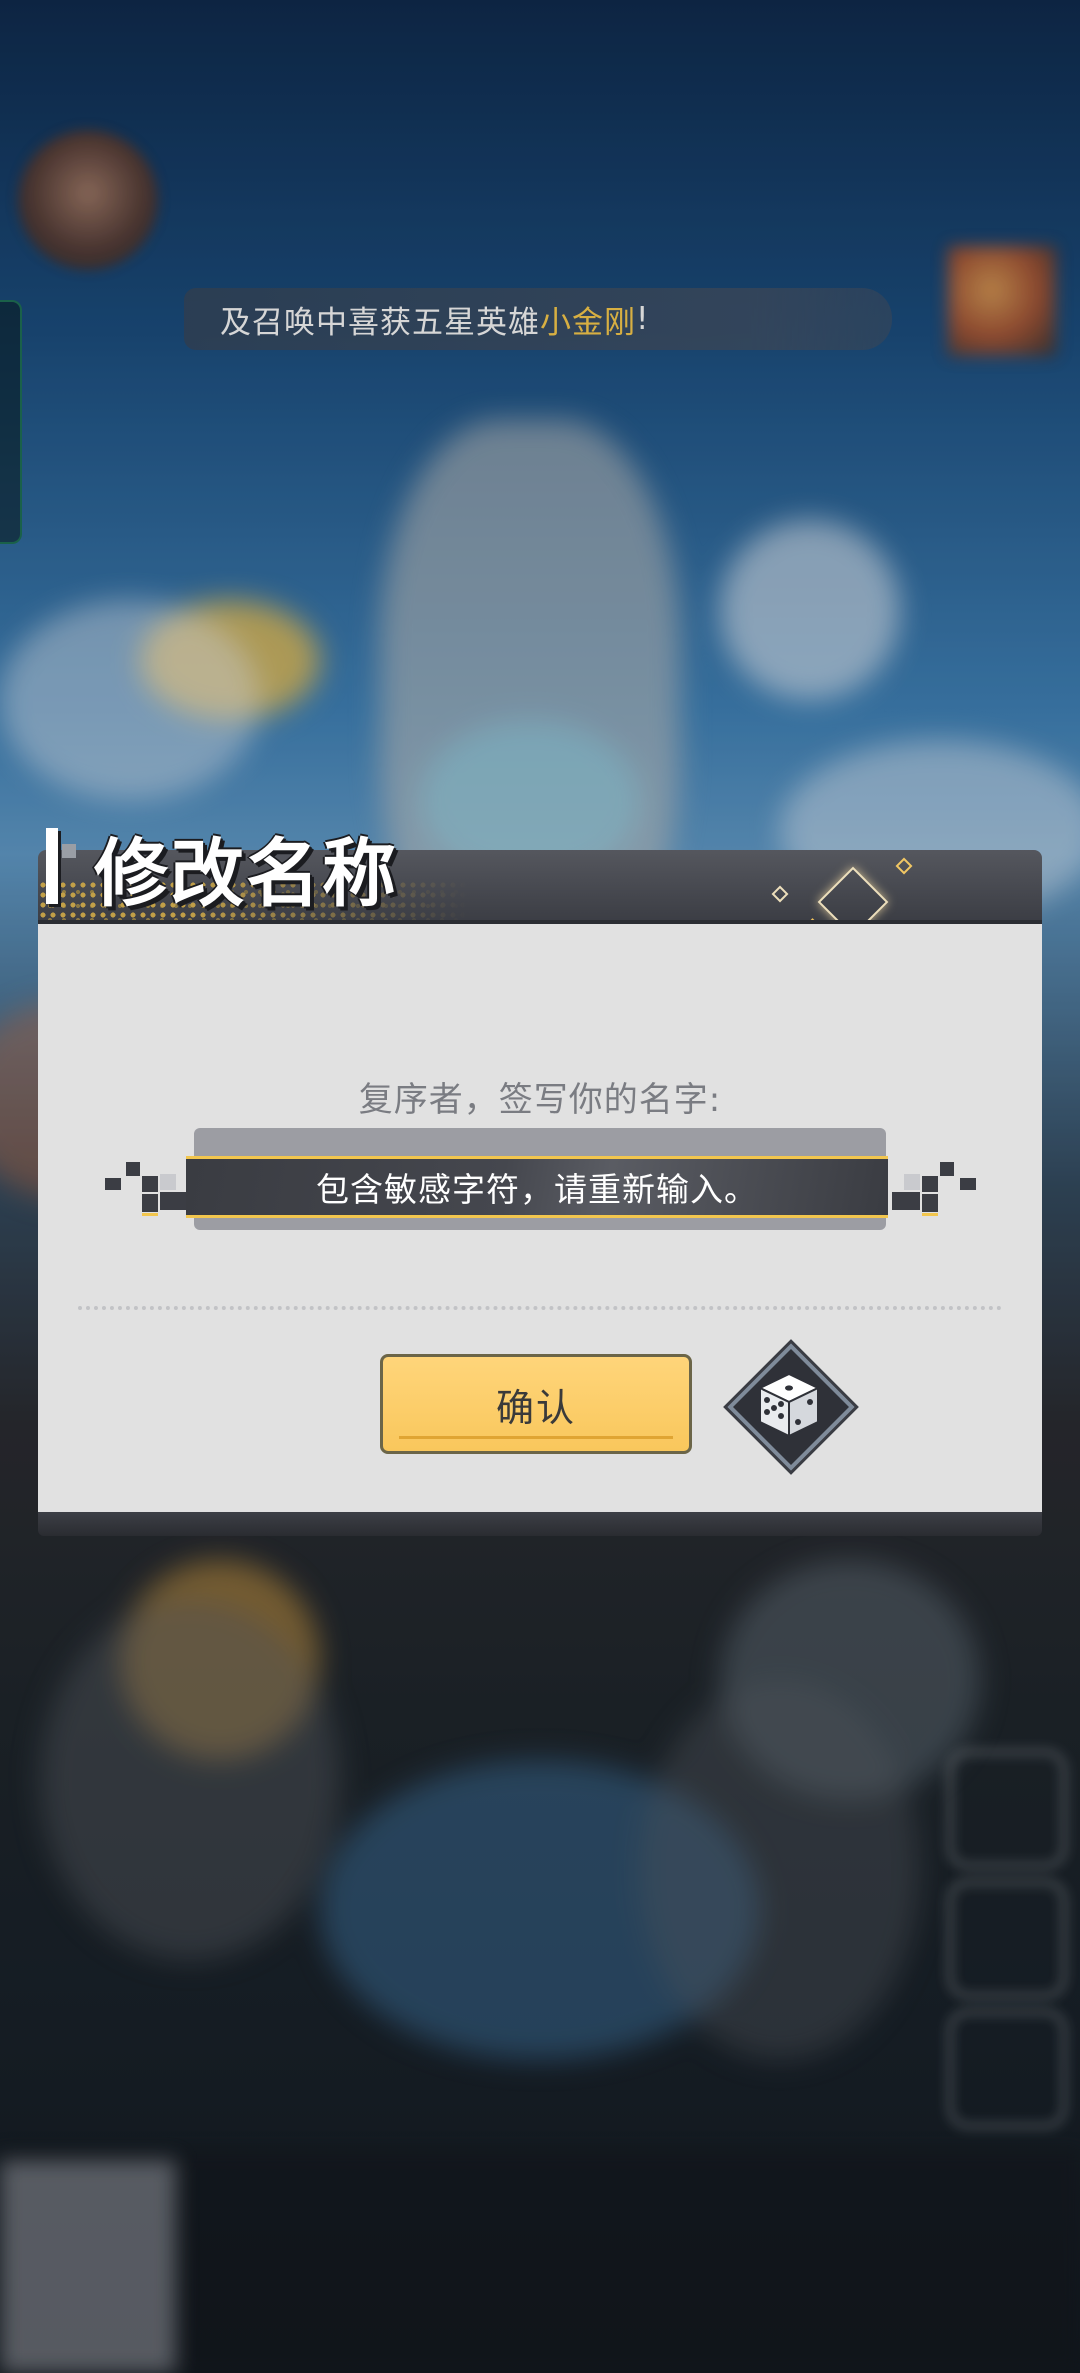 The image size is (1080, 2373). What do you see at coordinates (246, 874) in the screenshot?
I see `dialog-title: 修改名称` at bounding box center [246, 874].